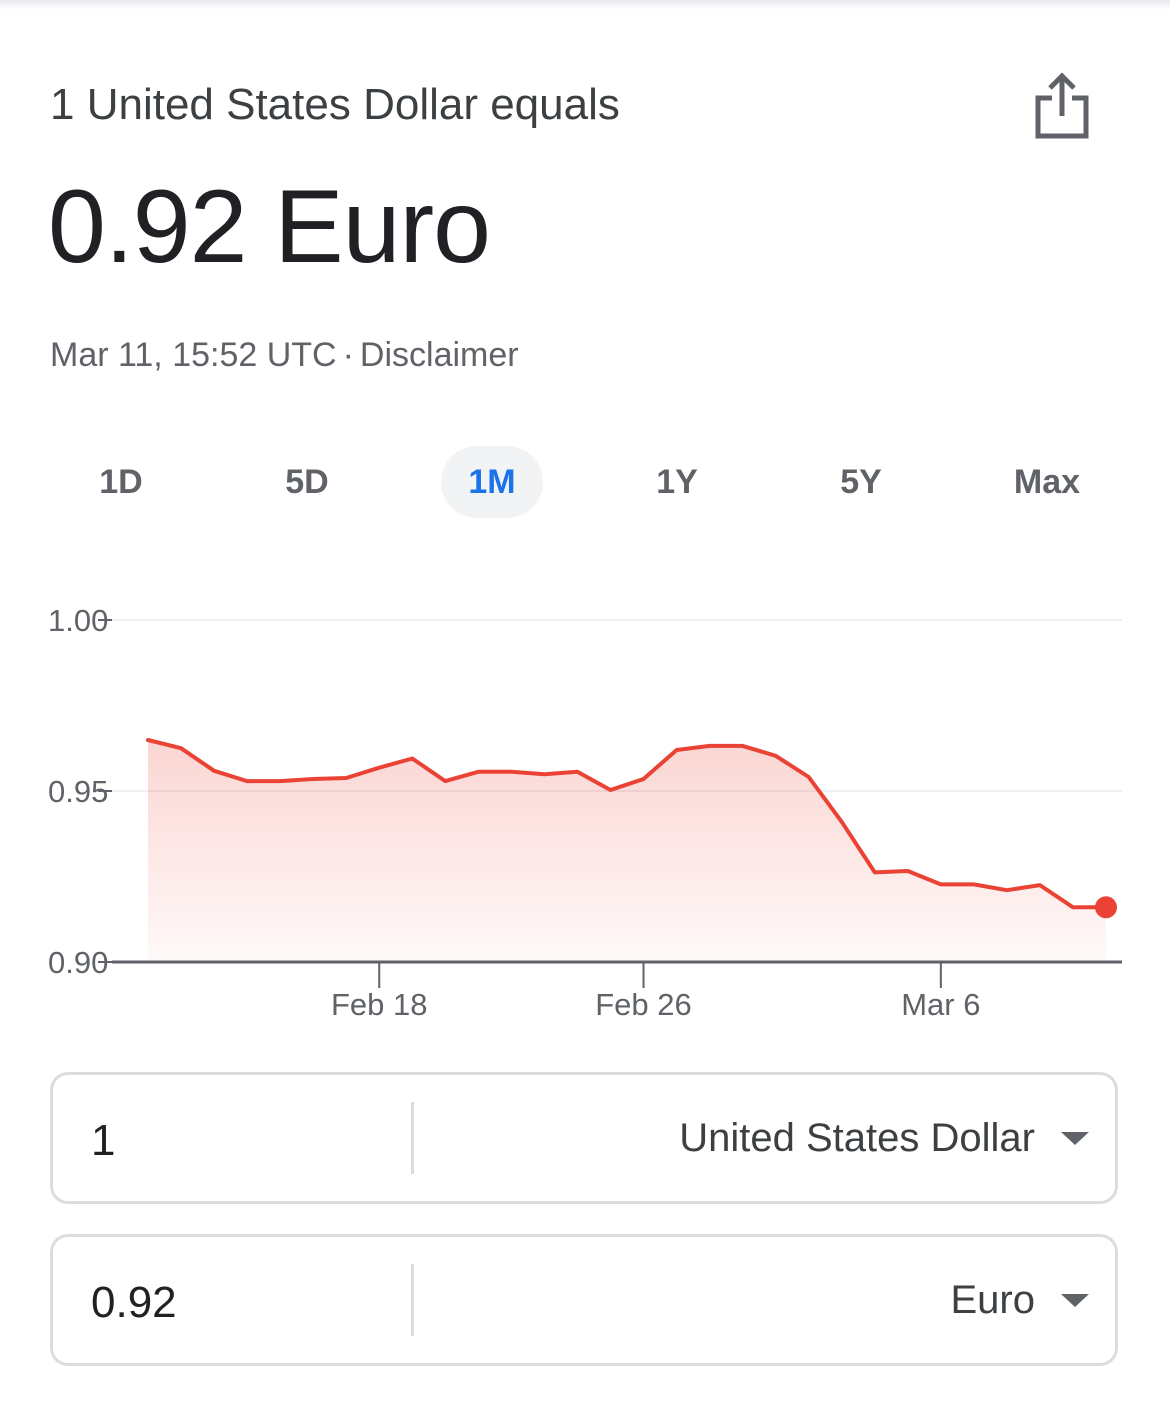 Image resolution: width=1170 pixels, height=1401 pixels. I want to click on share-icon, so click(1062, 105).